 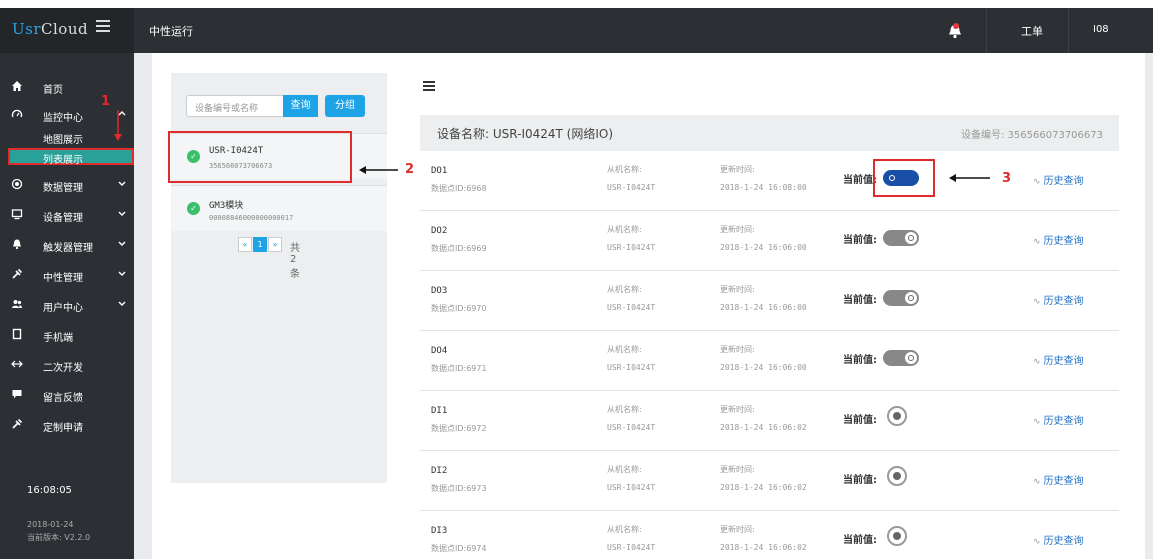 What do you see at coordinates (106, 101) in the screenshot?
I see `annotation-number-1: 1` at bounding box center [106, 101].